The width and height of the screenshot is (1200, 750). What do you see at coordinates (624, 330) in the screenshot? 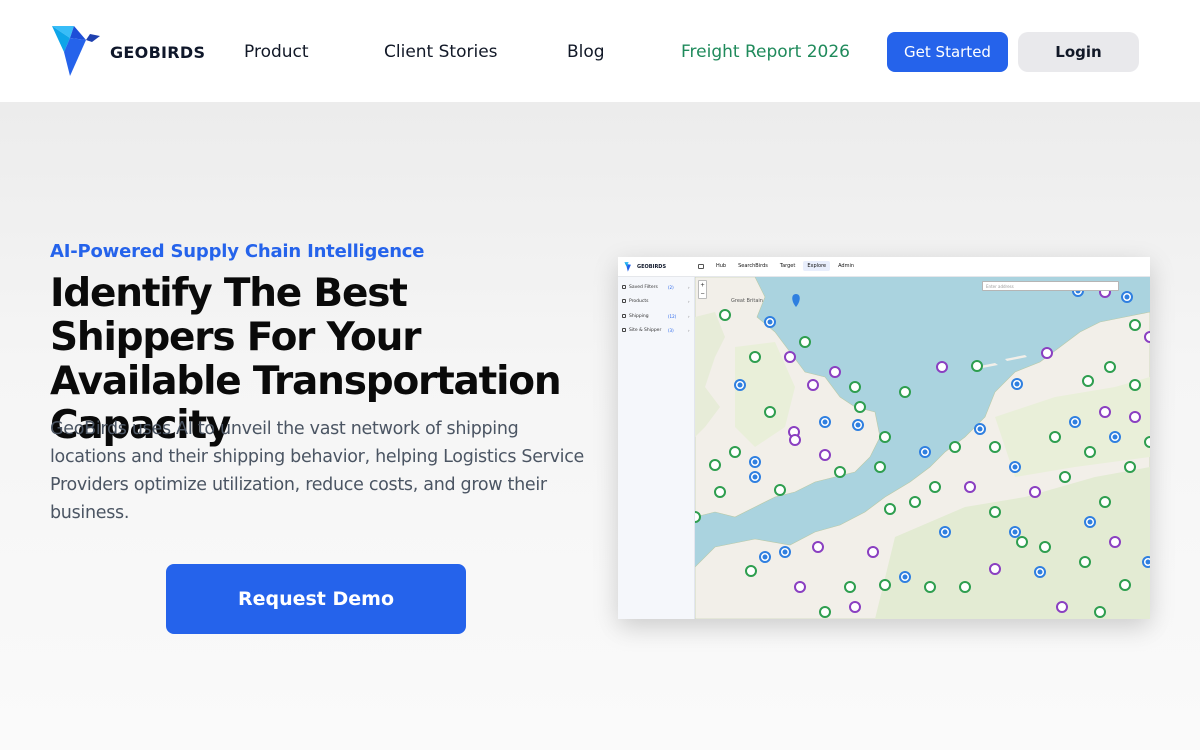
I see `building-icon` at bounding box center [624, 330].